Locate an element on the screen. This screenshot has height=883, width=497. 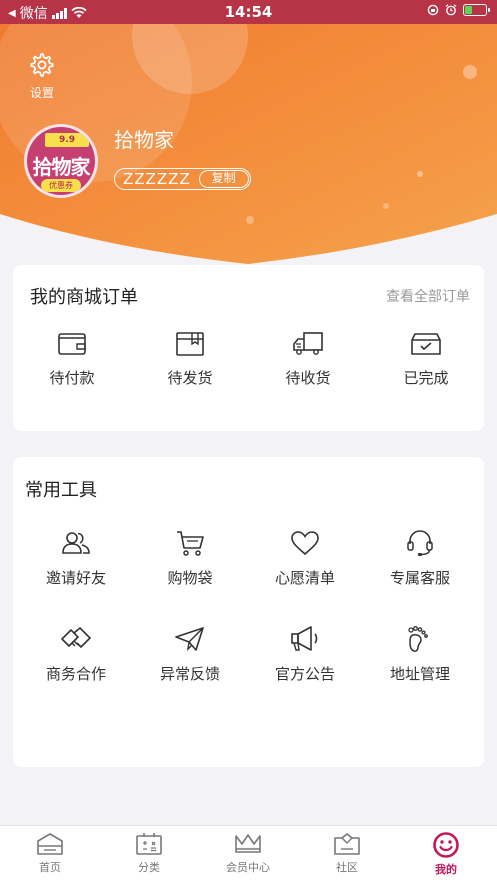
tab-home: 首页 is located at coordinates (50, 853).